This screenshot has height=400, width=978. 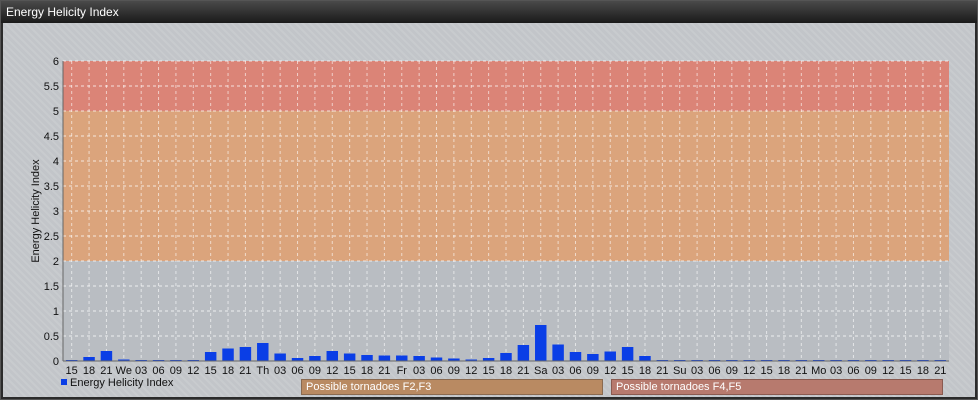 What do you see at coordinates (51, 87) in the screenshot?
I see `y-tick-label: 5.5` at bounding box center [51, 87].